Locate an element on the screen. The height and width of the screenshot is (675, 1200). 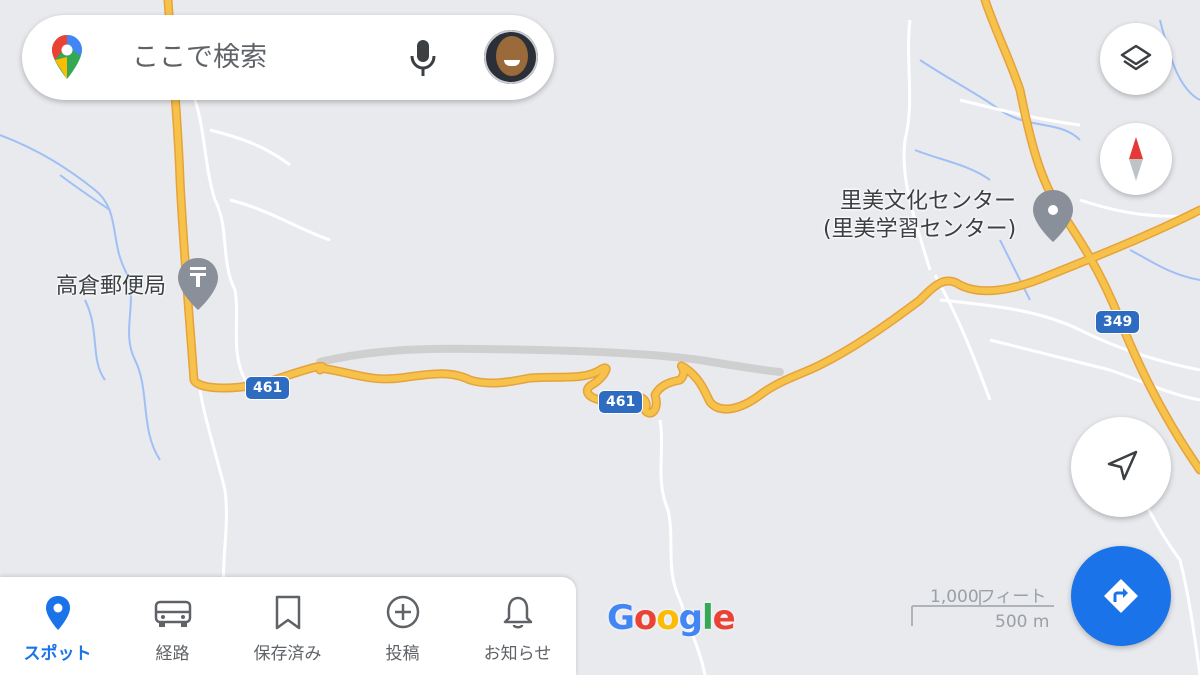
google-logo-text: Google is located at coordinates (671, 618).